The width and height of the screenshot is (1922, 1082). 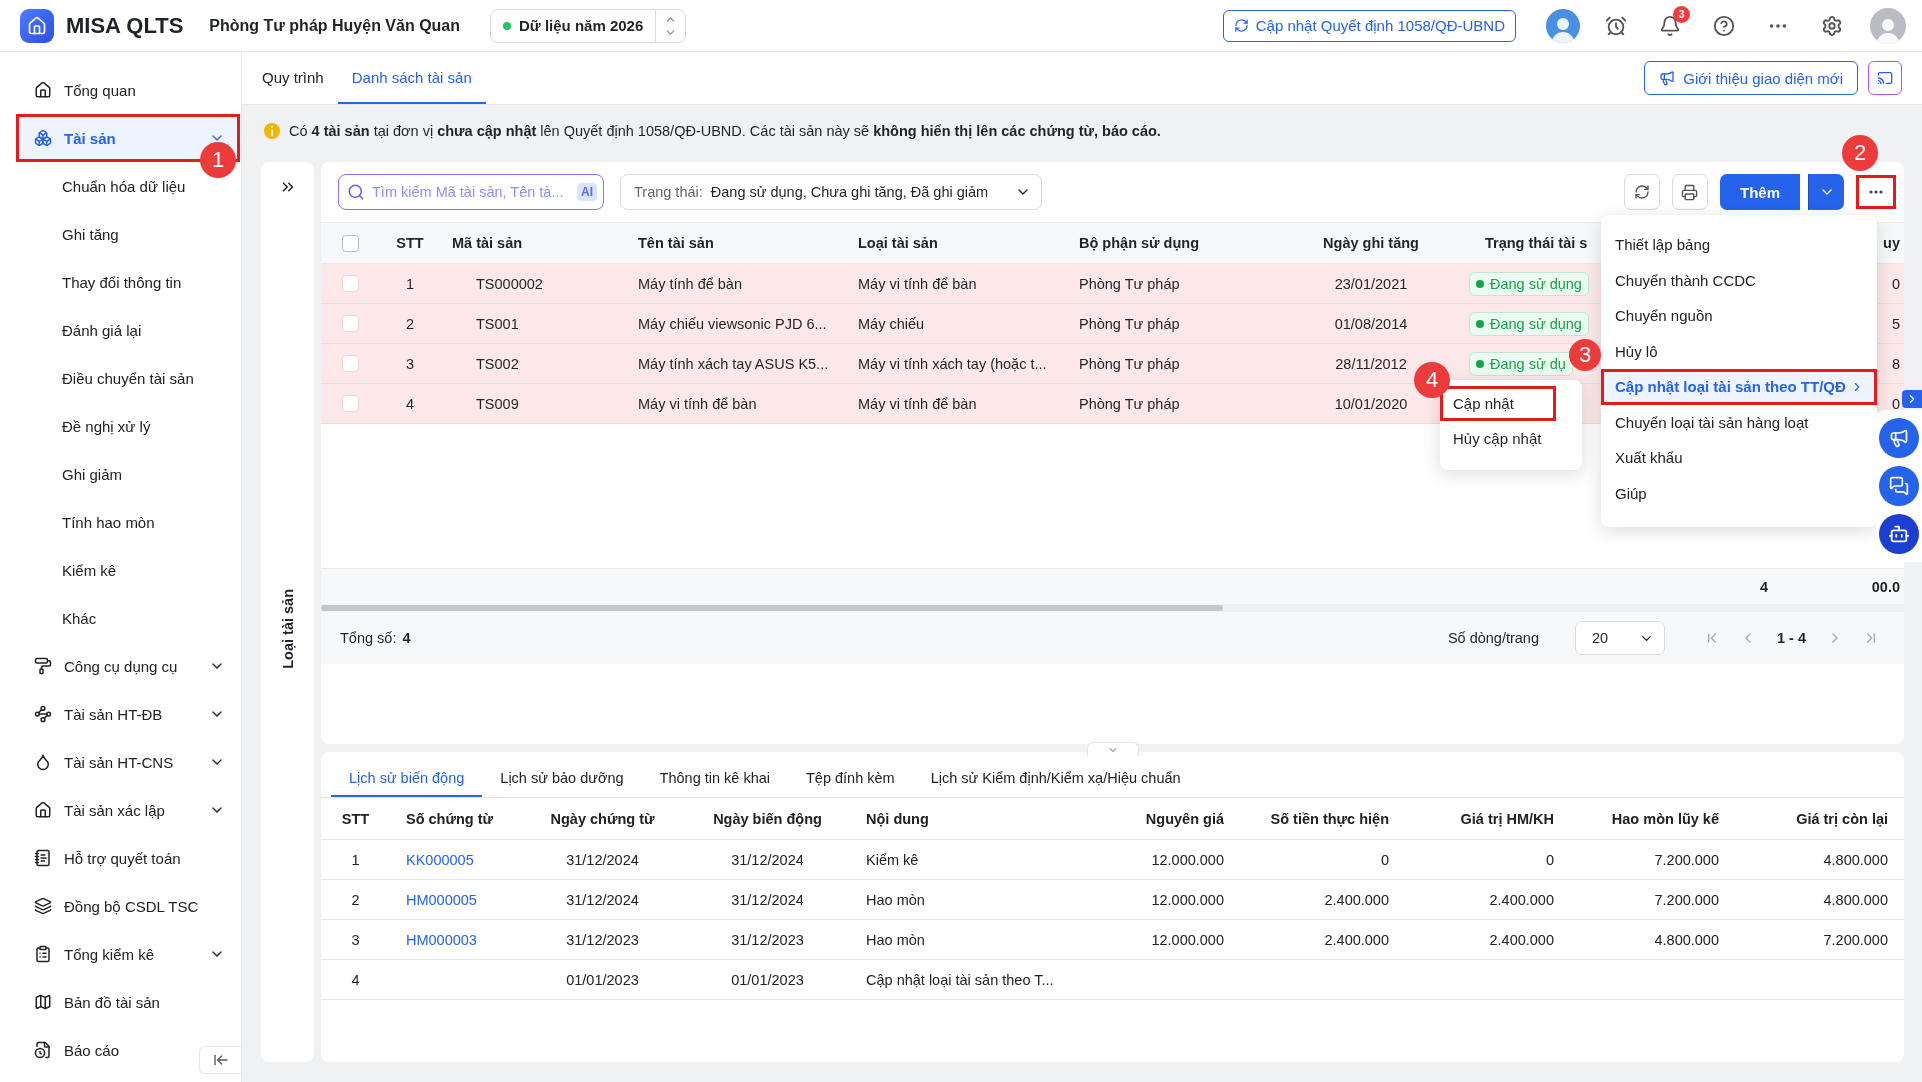 I want to click on column-header: Hao mòn lũy kế, so click(x=1665, y=818).